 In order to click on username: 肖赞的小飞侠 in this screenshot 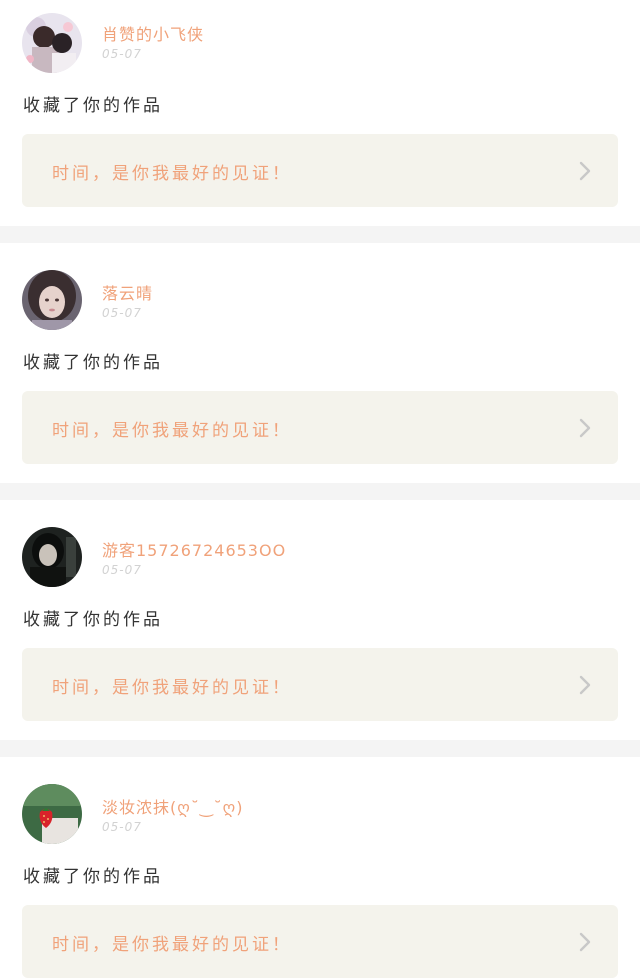, I will do `click(153, 33)`.